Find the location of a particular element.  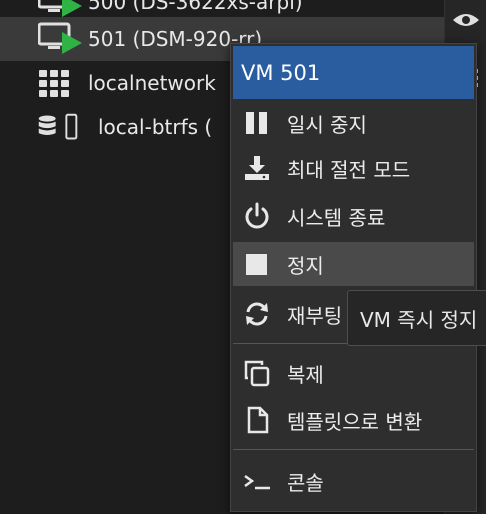

terminal-icon is located at coordinates (257, 482).